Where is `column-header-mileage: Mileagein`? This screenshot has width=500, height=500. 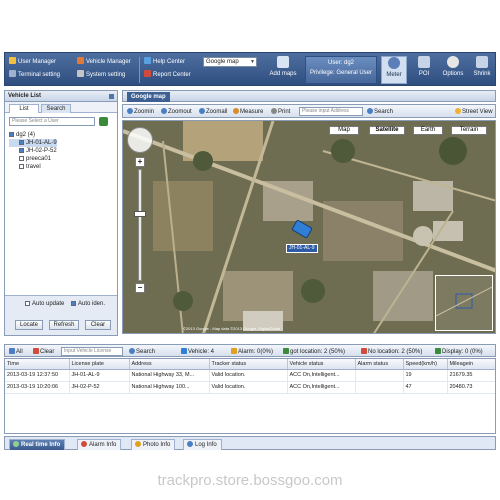 column-header-mileage: Mileagein is located at coordinates (471, 364).